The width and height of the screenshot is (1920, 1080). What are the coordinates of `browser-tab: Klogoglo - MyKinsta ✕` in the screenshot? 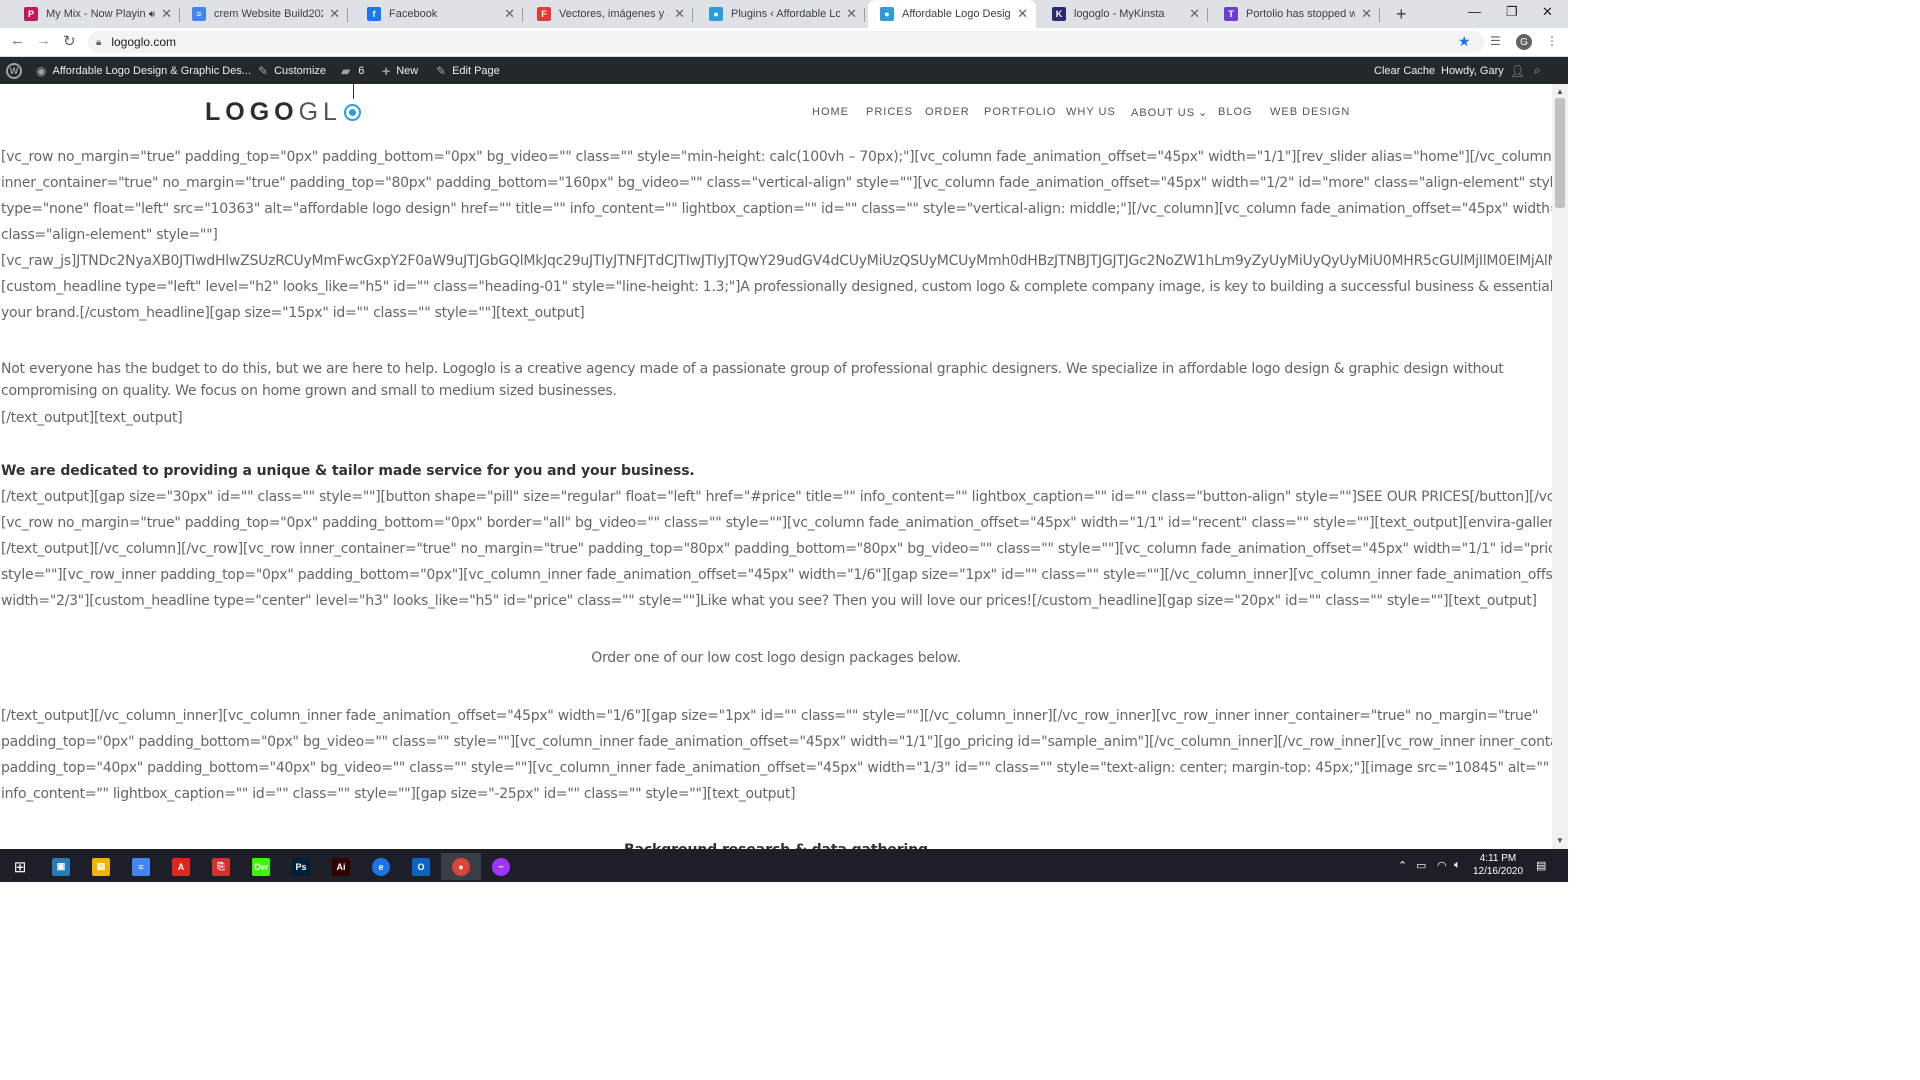 It's located at (1124, 14).